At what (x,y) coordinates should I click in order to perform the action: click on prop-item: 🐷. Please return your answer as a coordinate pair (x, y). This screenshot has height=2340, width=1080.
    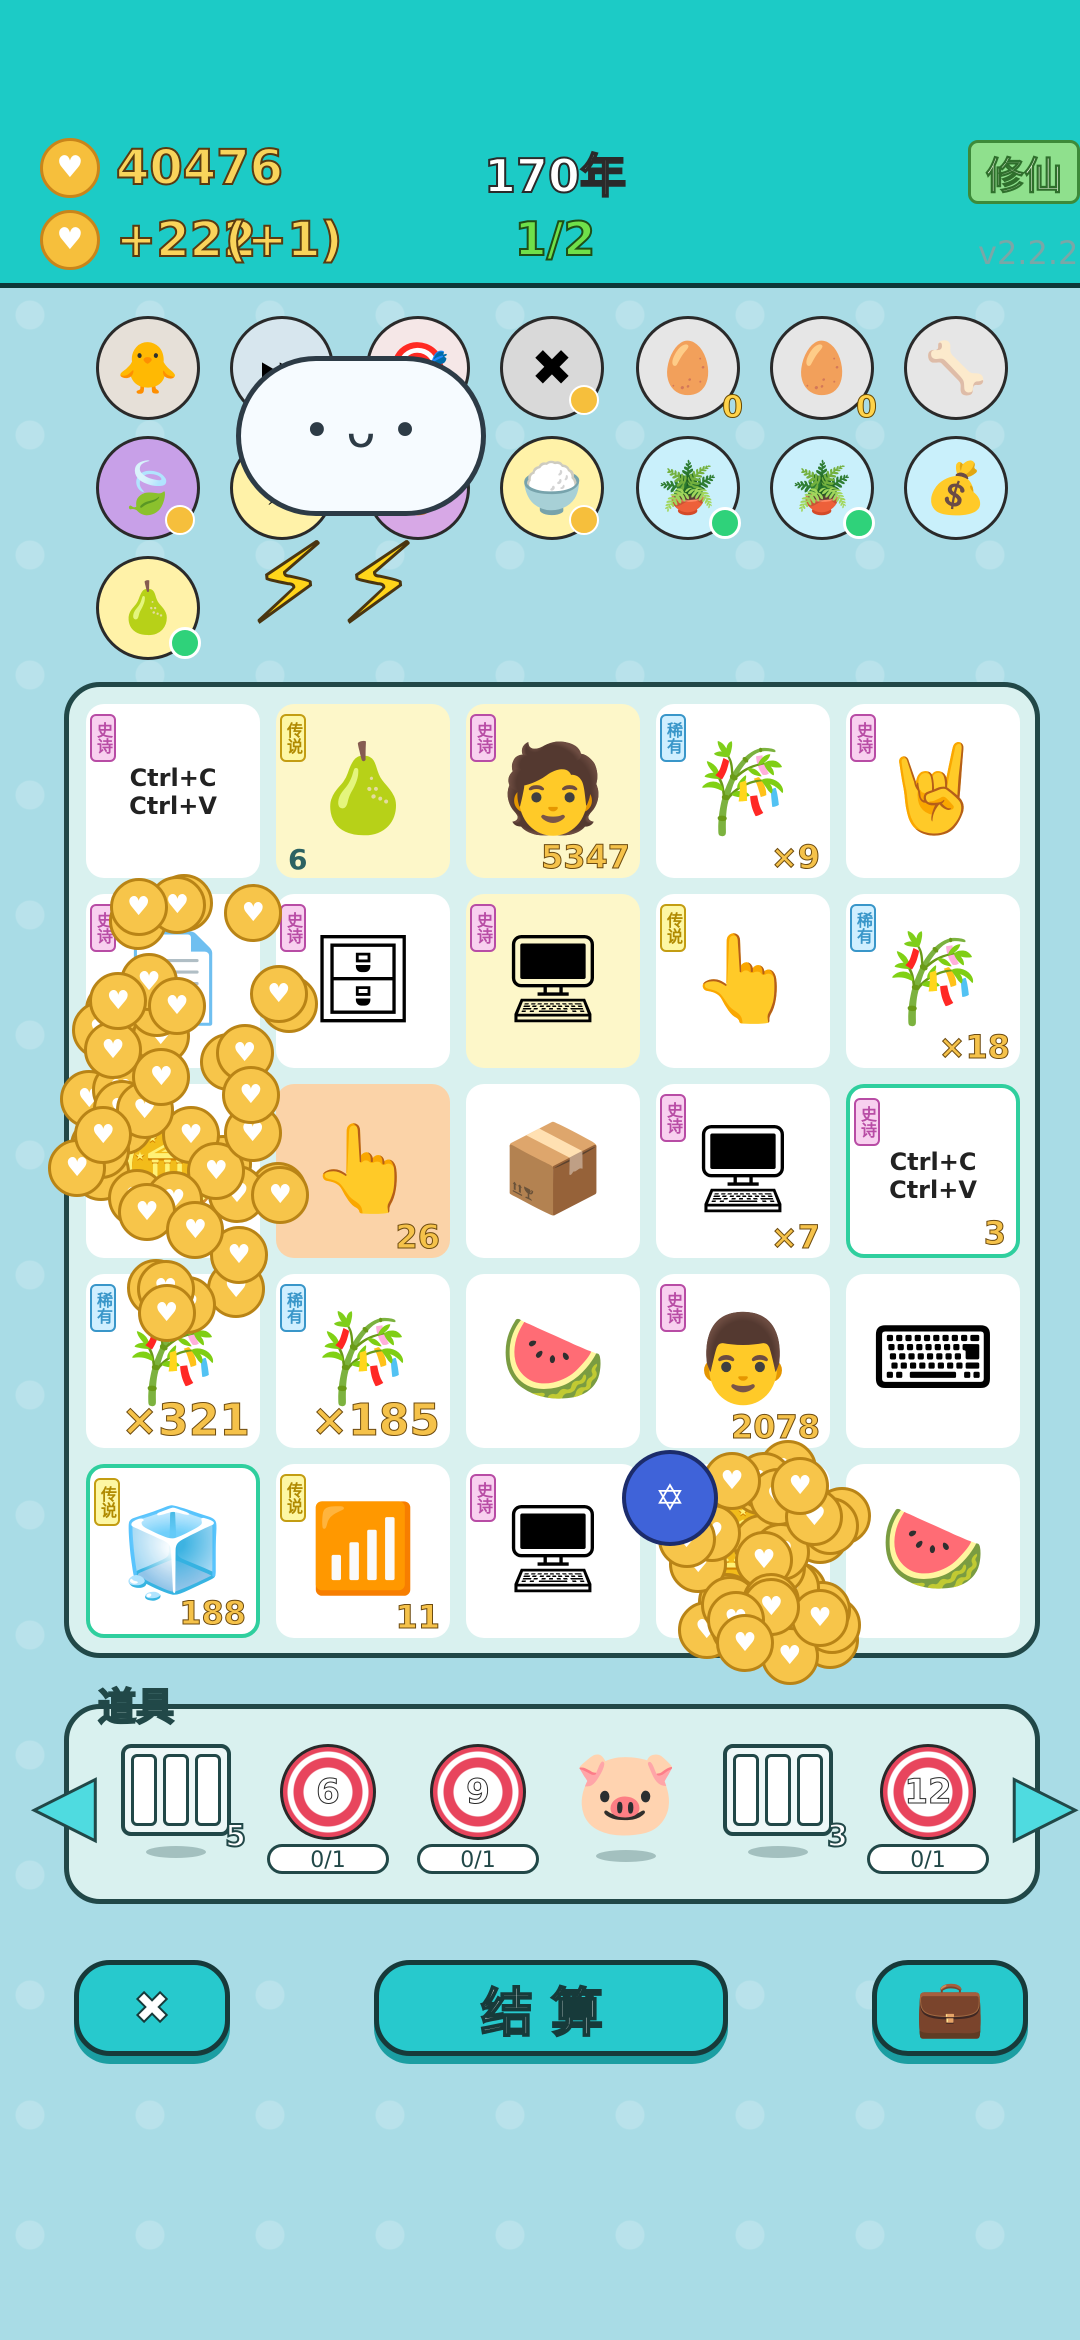
    Looking at the image, I should click on (626, 1809).